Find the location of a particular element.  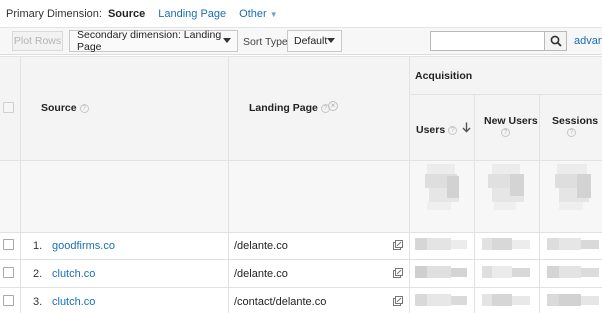

sort-descending-icon is located at coordinates (466, 127).